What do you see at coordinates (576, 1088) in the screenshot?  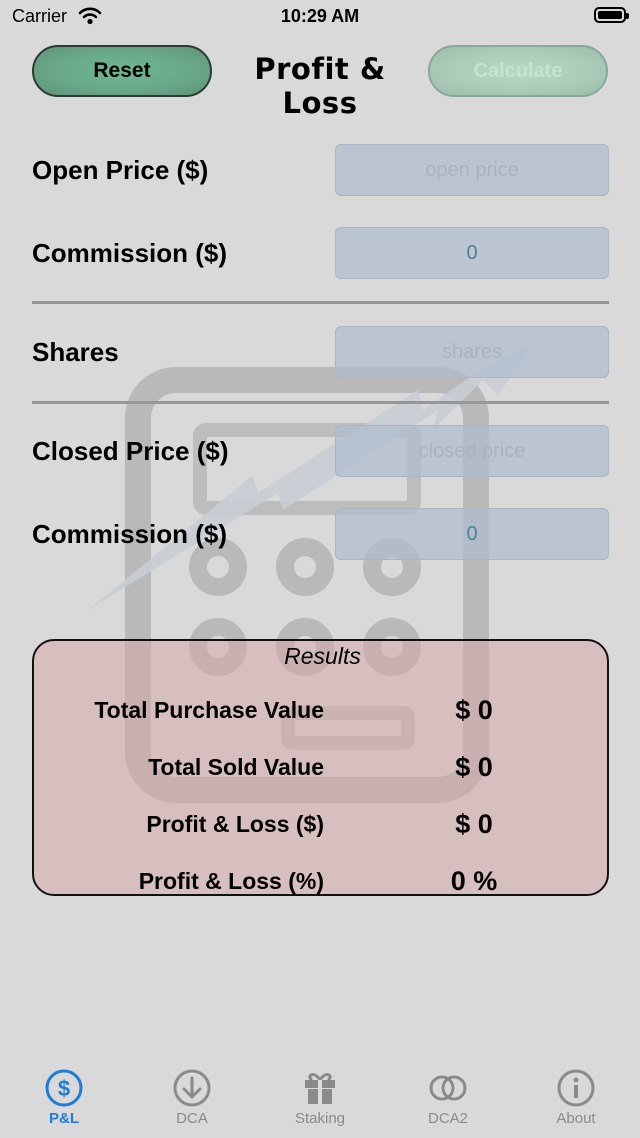 I see `info-circle-icon` at bounding box center [576, 1088].